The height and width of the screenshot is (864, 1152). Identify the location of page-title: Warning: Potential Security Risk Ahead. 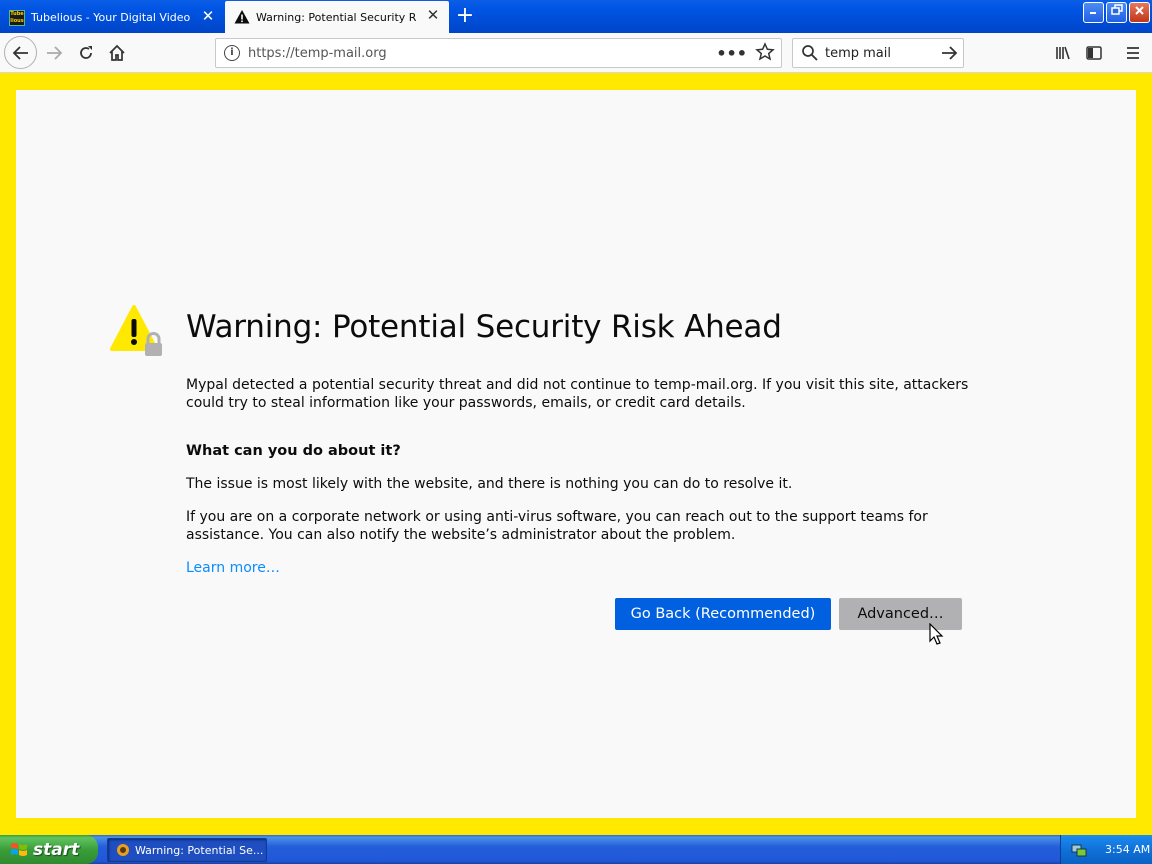
(484, 327).